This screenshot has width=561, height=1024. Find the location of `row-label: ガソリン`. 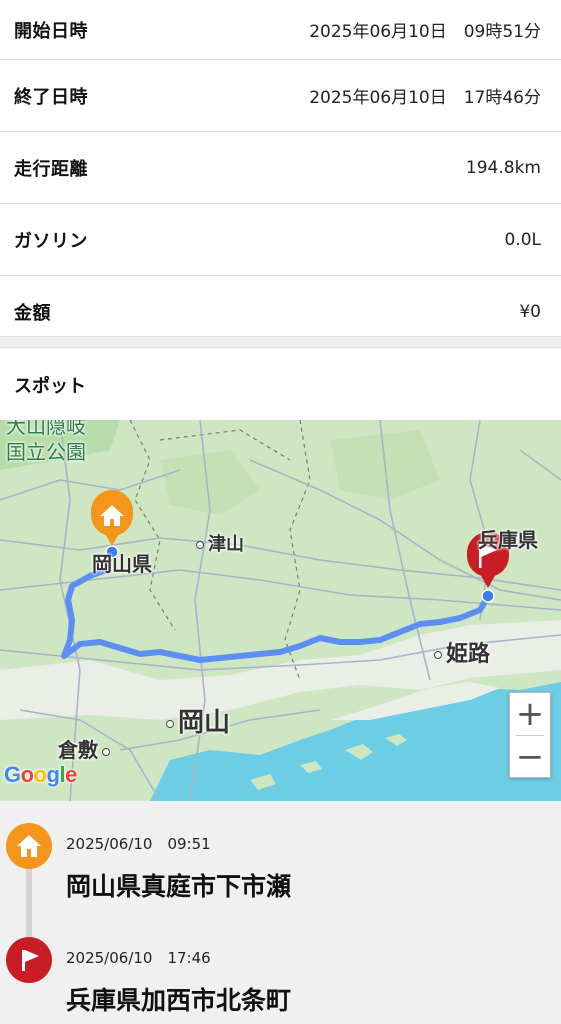

row-label: ガソリン is located at coordinates (51, 241).